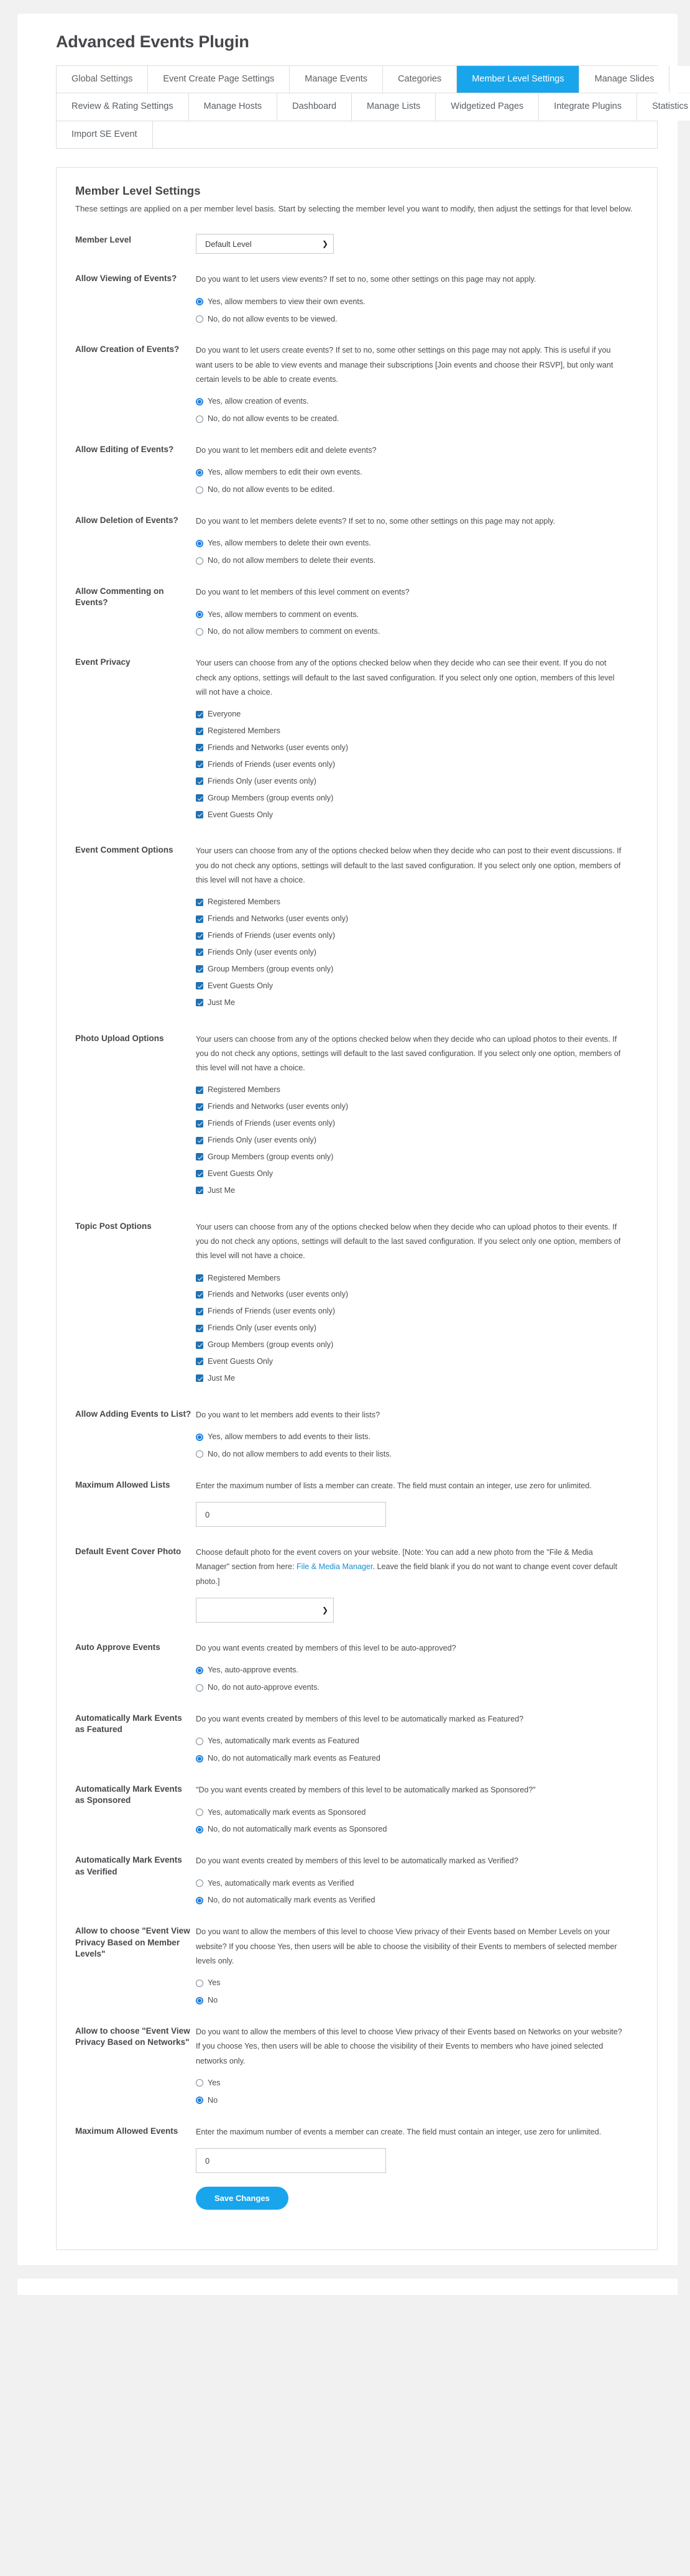 Image resolution: width=690 pixels, height=2576 pixels. What do you see at coordinates (417, 402) in the screenshot?
I see `radio-option: Yes, allow creation of events.` at bounding box center [417, 402].